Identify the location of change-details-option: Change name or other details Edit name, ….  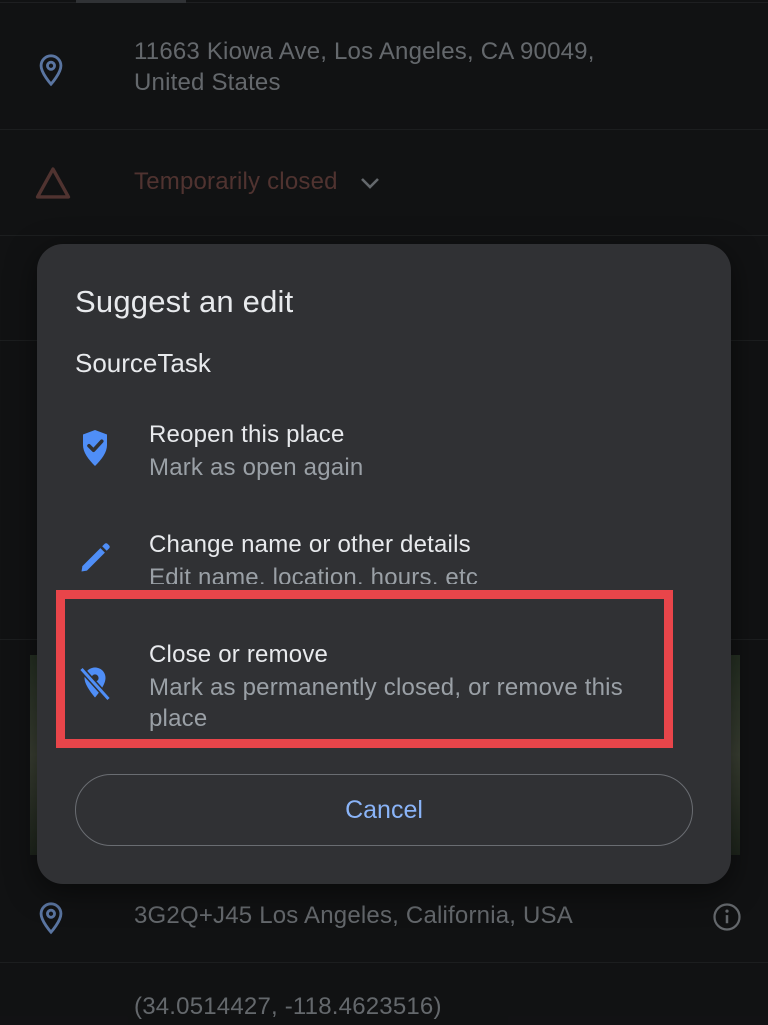
(384, 559).